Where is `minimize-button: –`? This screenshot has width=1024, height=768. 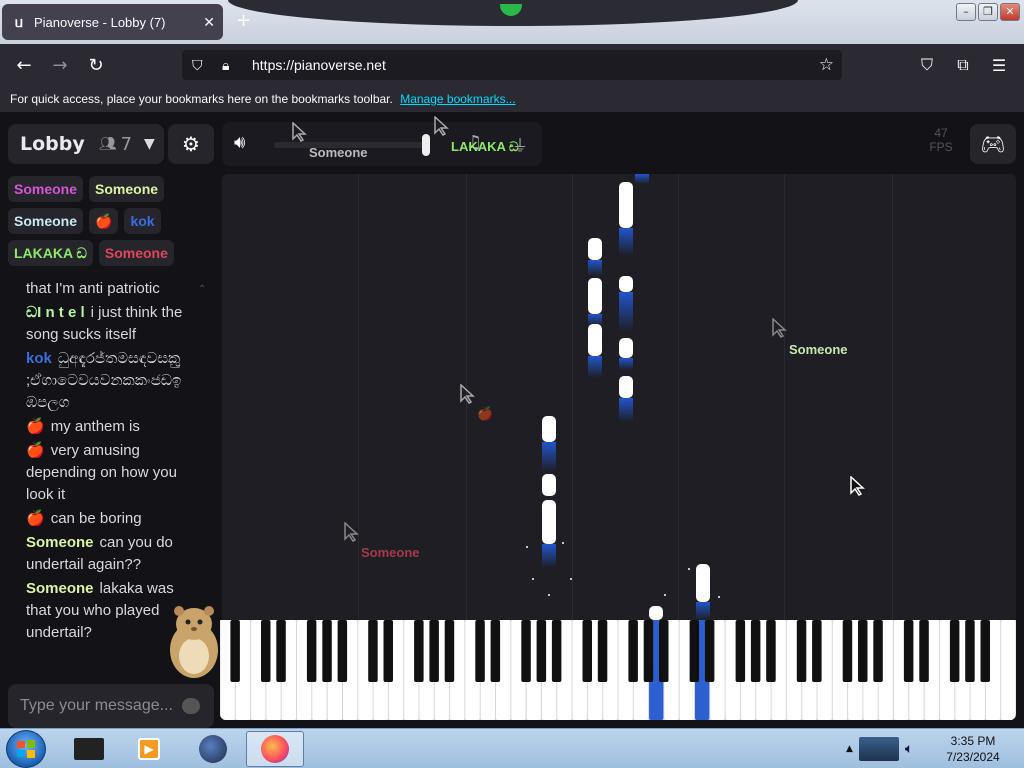 minimize-button: – is located at coordinates (966, 12).